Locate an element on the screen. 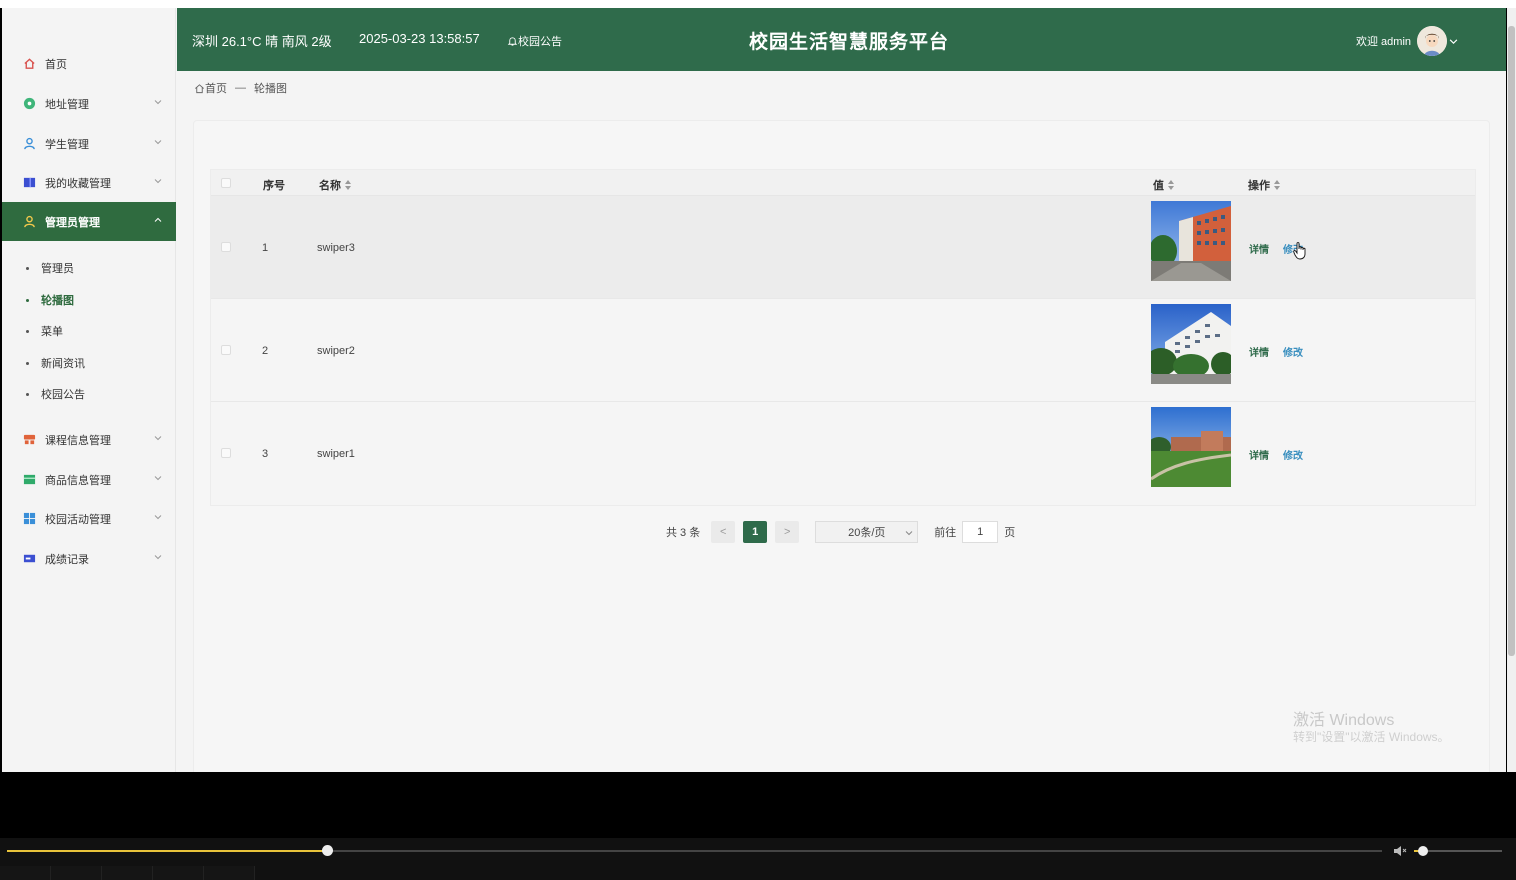 This screenshot has width=1516, height=880. sidebar-item-label: 首页 is located at coordinates (56, 64).